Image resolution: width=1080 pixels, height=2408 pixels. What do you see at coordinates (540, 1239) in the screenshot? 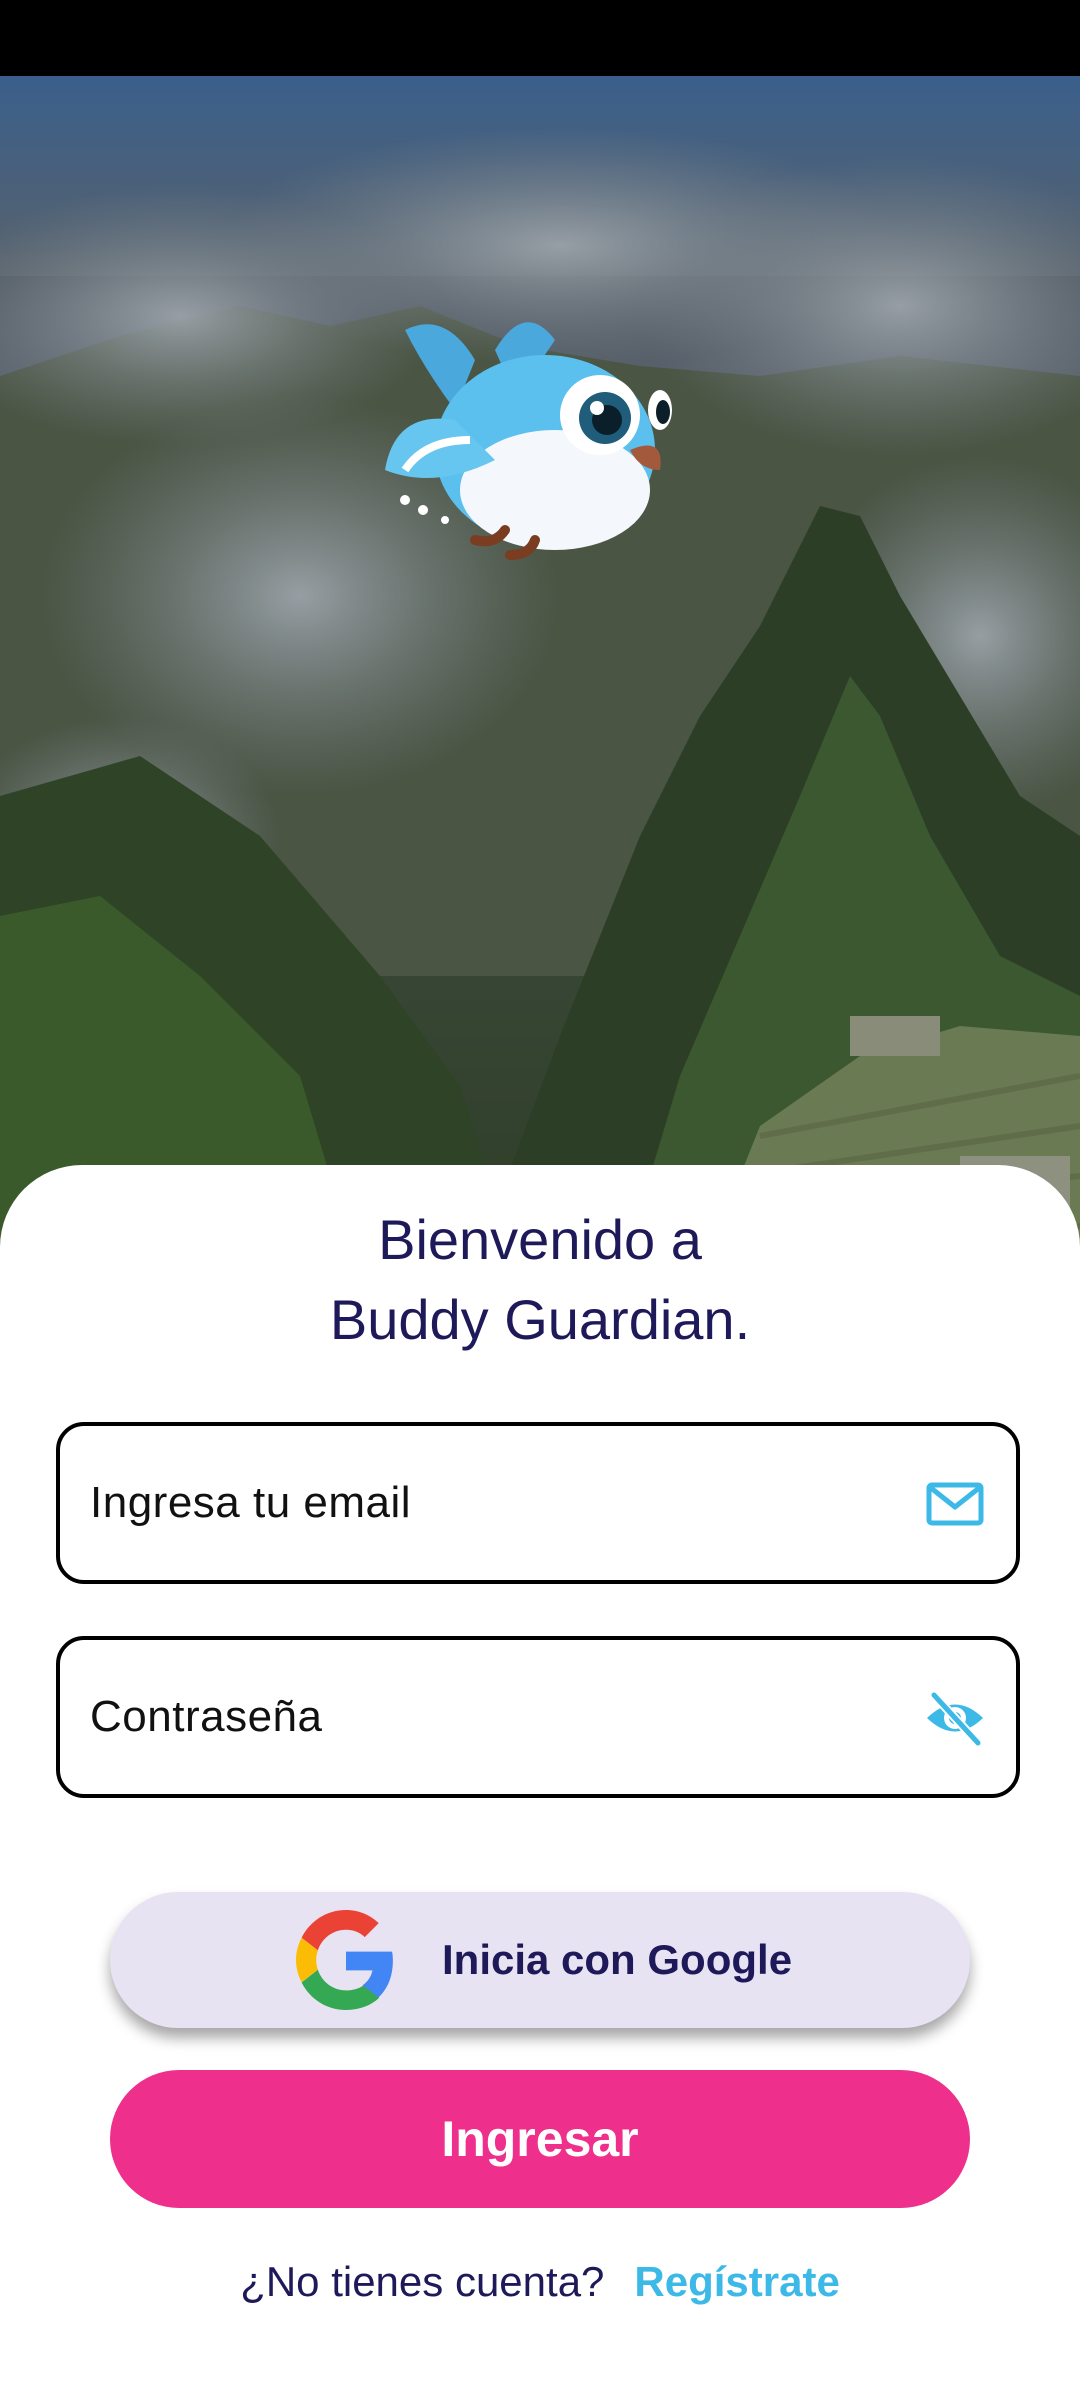
I see `welcome-line-1: Bienvenido a` at bounding box center [540, 1239].